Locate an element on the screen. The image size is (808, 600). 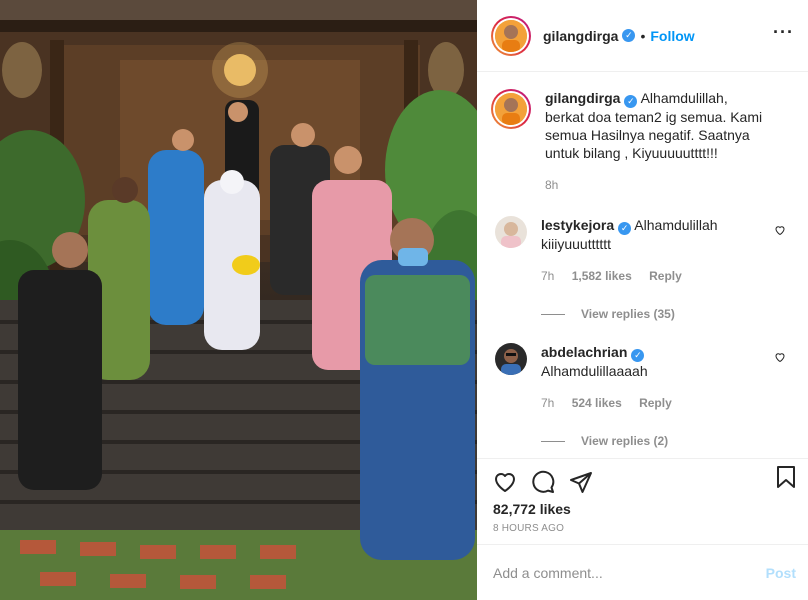
add-comment-bar: Post is located at coordinates (642, 572).